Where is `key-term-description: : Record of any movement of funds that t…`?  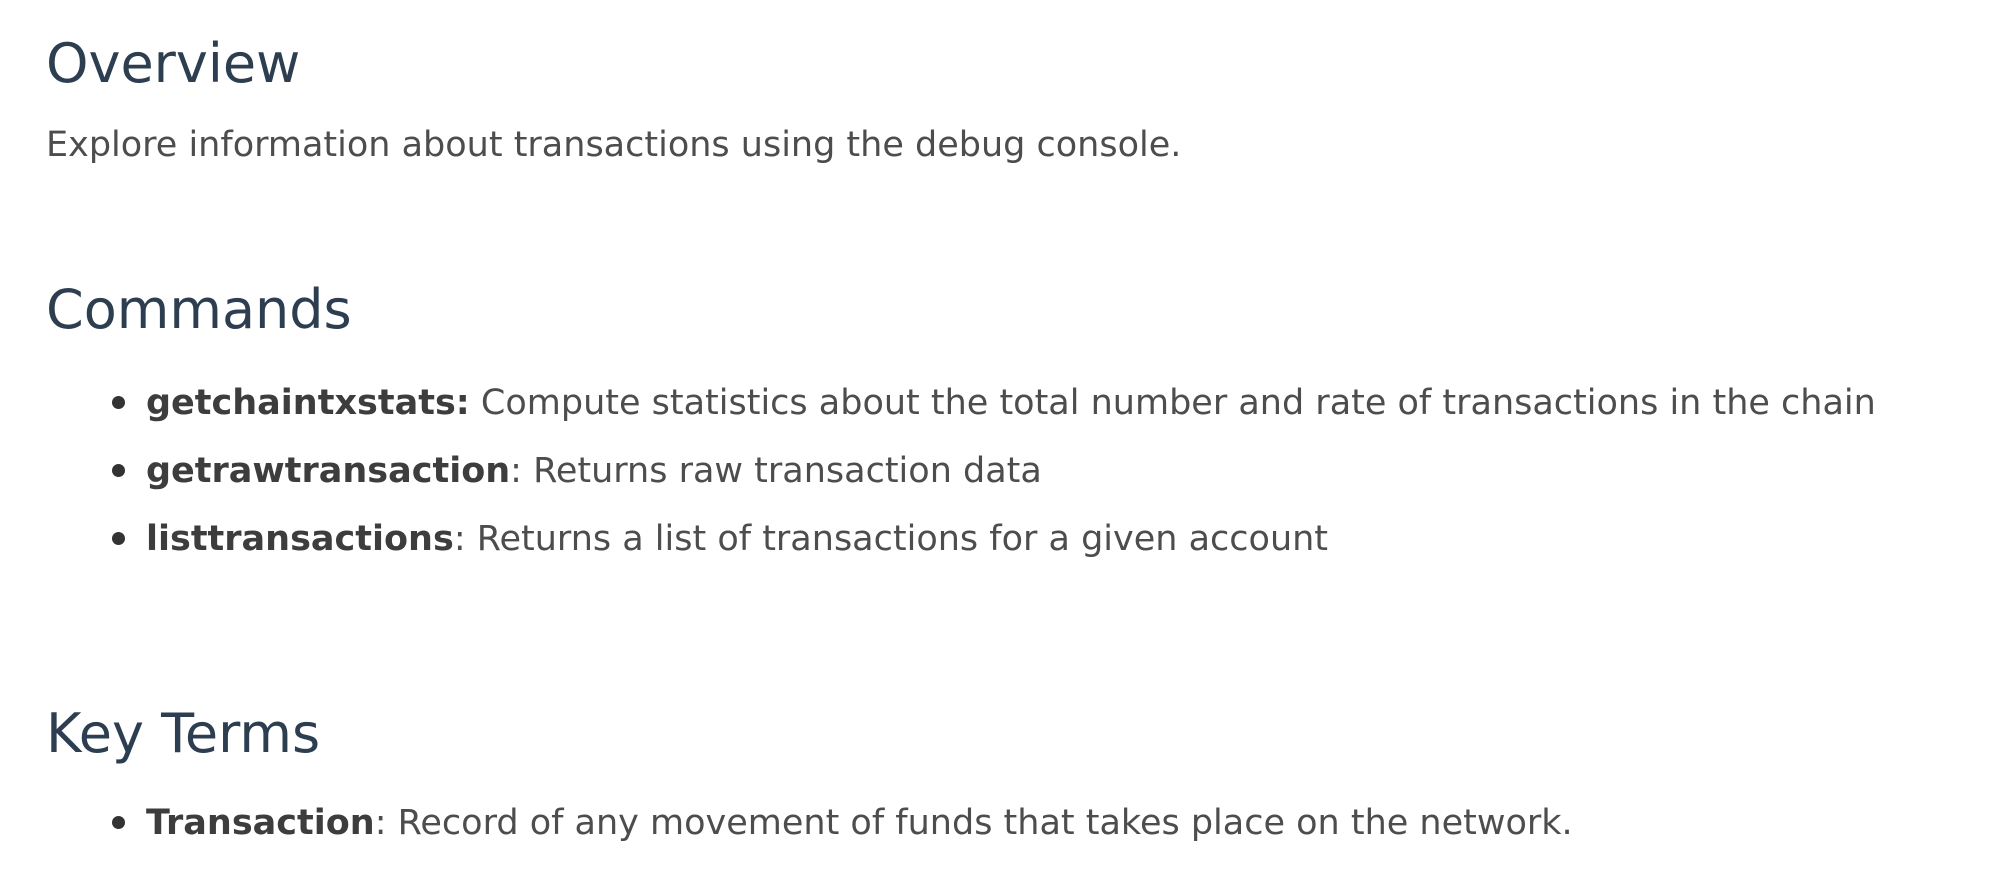 key-term-description: : Record of any movement of funds that t… is located at coordinates (973, 823).